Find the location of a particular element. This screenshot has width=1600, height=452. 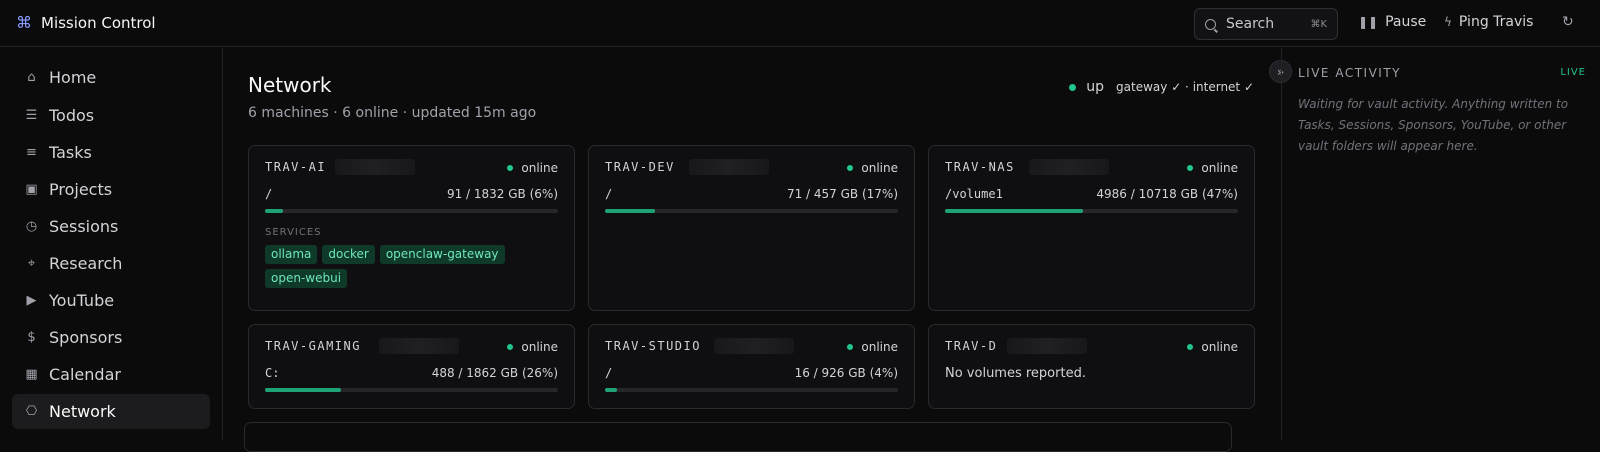

search-label: Search is located at coordinates (1250, 24).